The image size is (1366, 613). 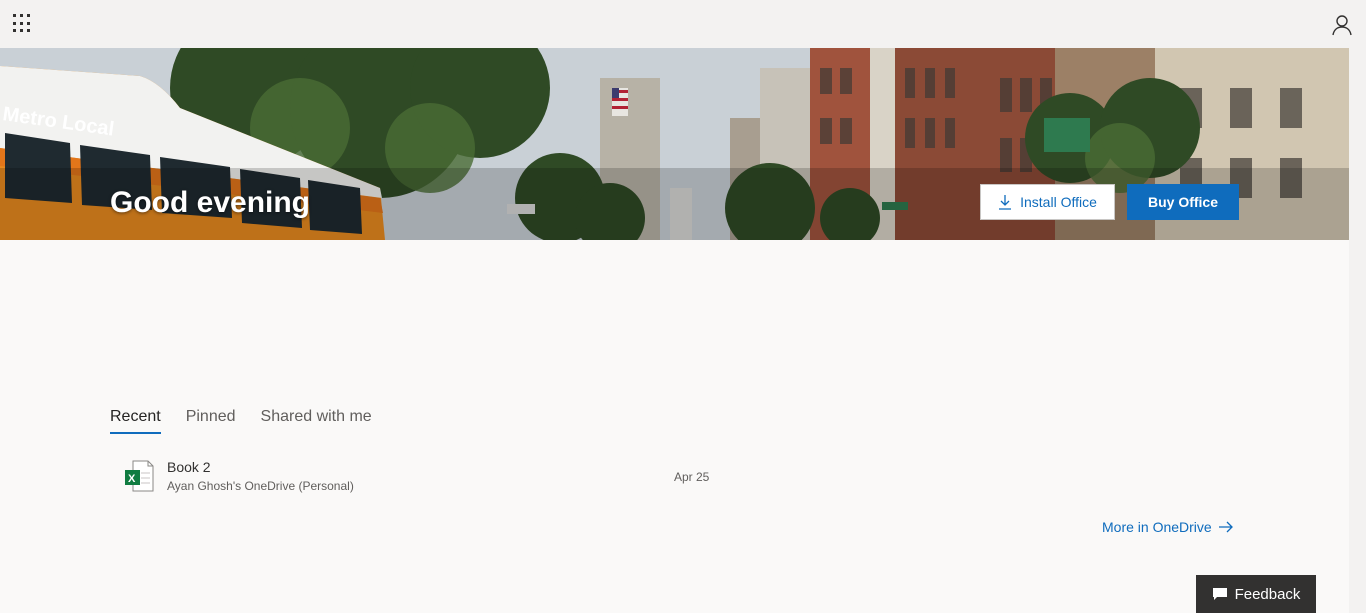 What do you see at coordinates (1005, 202) in the screenshot?
I see `download-icon` at bounding box center [1005, 202].